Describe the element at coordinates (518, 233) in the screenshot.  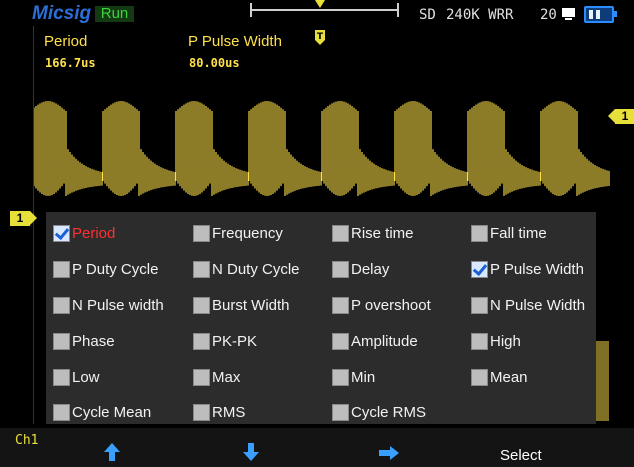
I see `measure-option-label: Fall time` at that location.